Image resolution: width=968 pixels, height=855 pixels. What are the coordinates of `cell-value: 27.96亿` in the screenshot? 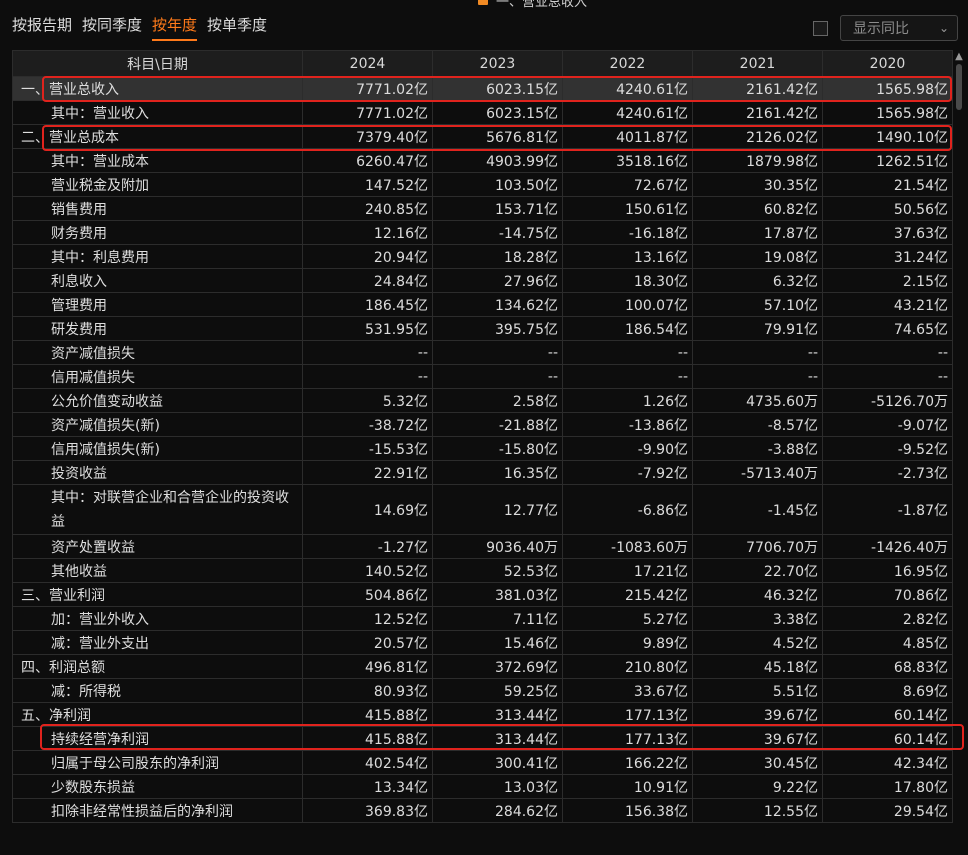 It's located at (497, 280).